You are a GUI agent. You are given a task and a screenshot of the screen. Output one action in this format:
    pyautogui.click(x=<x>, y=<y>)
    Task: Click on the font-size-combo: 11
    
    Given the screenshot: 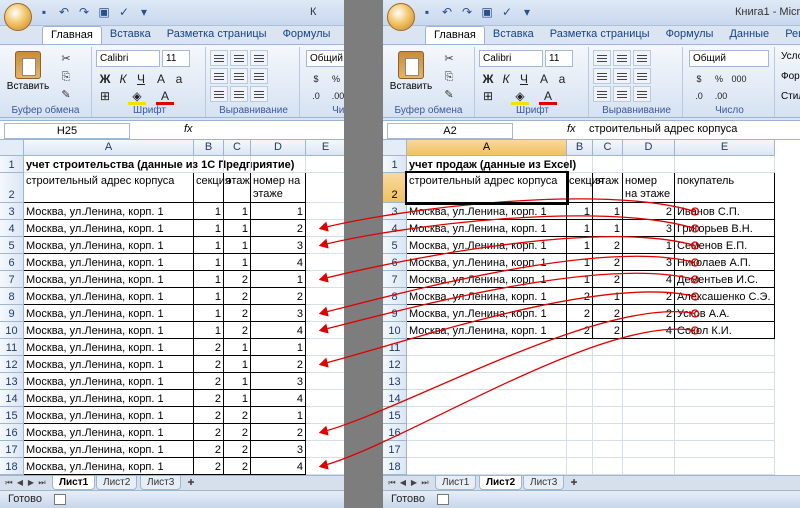 What is the action you would take?
    pyautogui.click(x=176, y=58)
    